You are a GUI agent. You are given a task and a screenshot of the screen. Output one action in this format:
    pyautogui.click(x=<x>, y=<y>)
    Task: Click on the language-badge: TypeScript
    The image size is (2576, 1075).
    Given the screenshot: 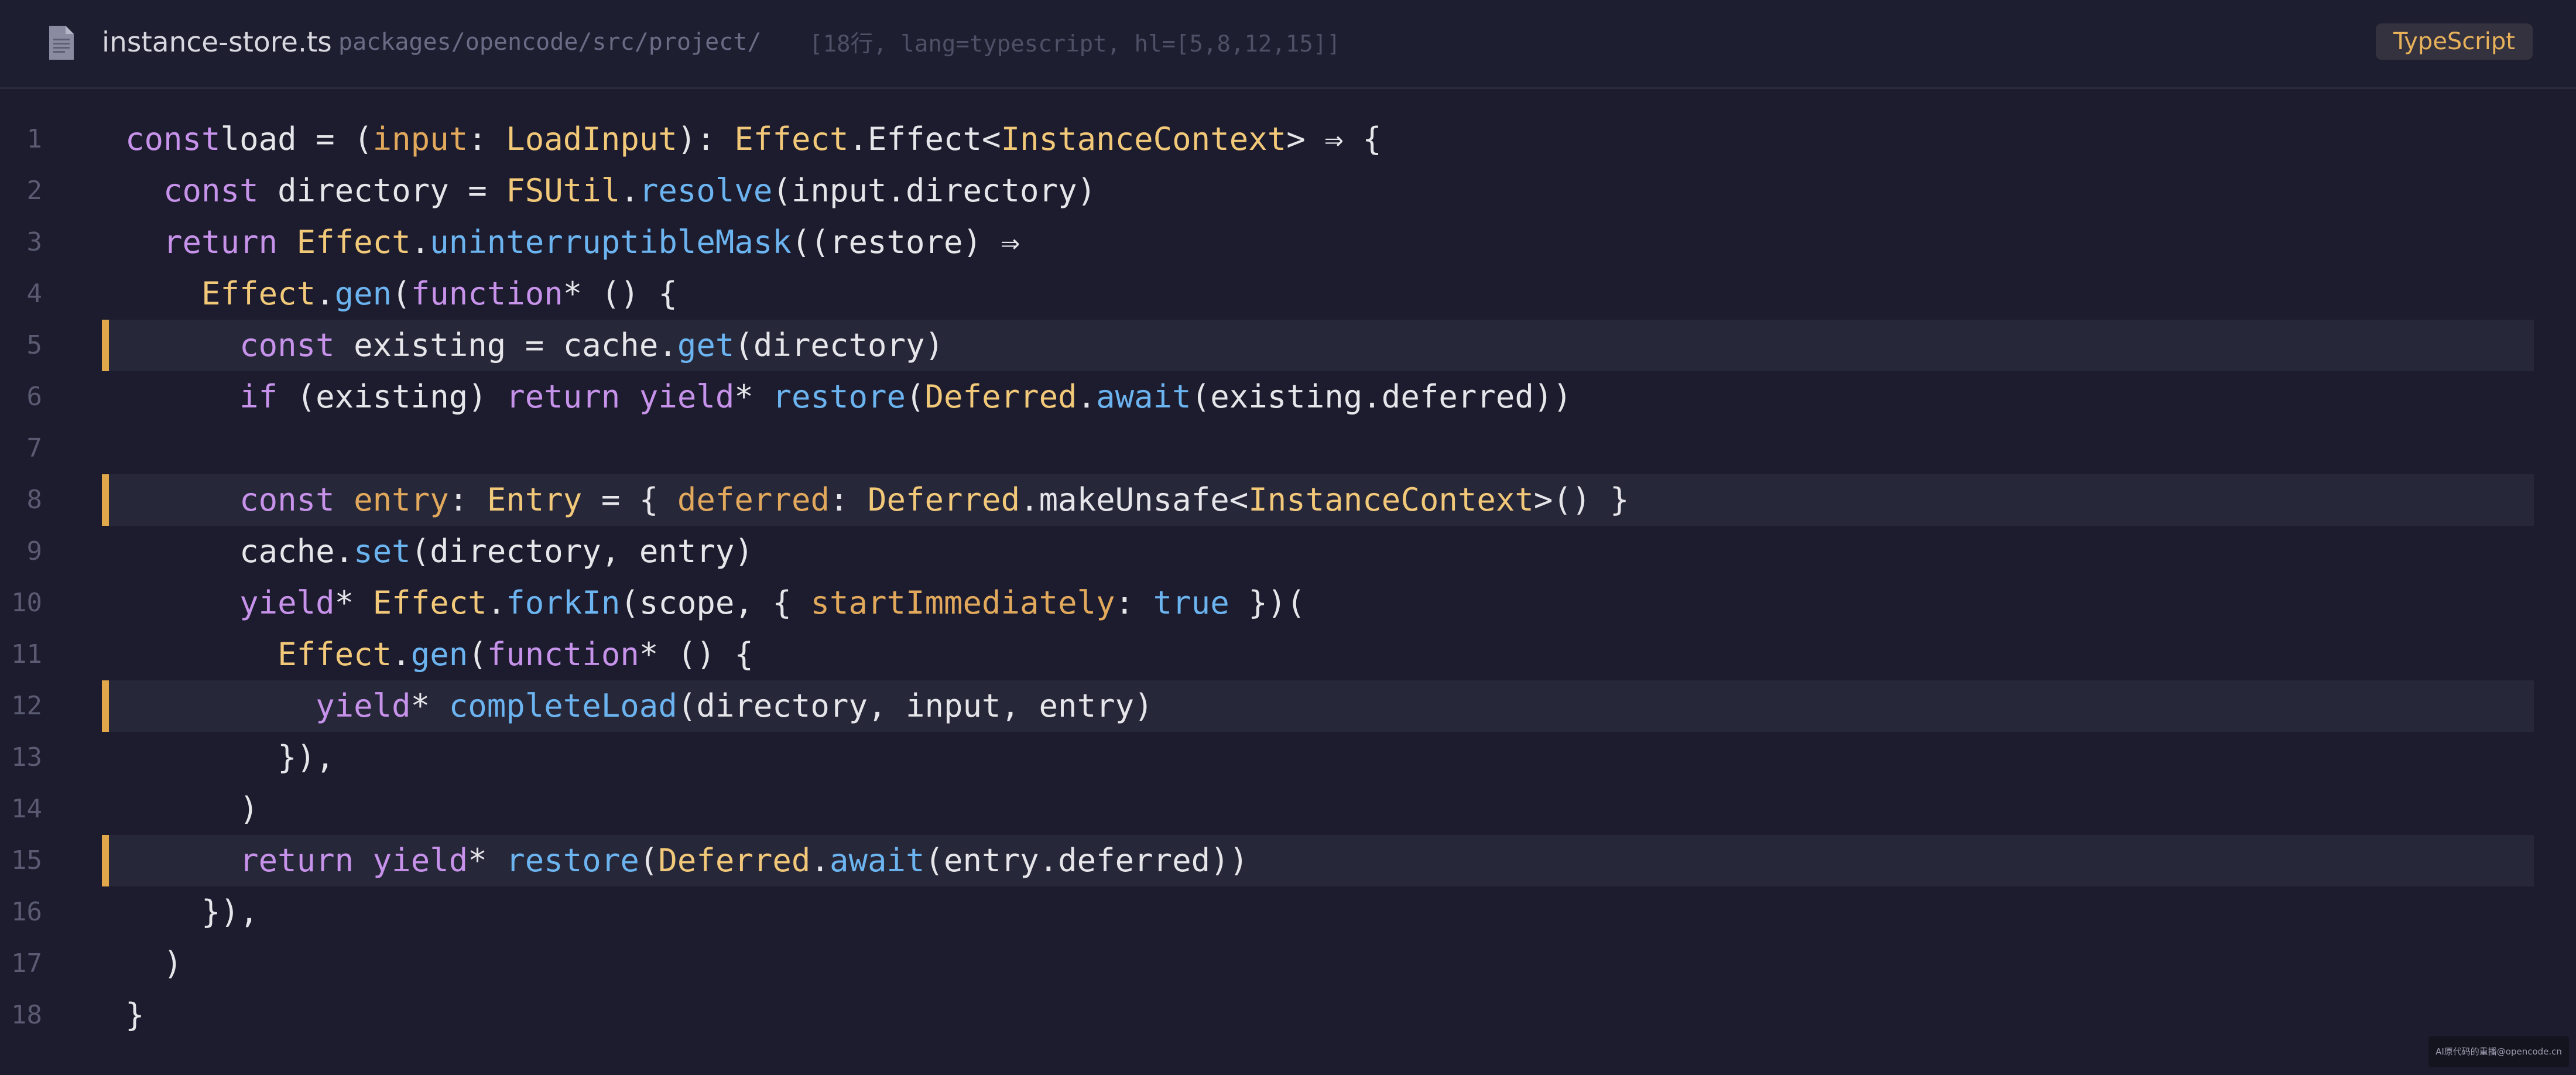 What is the action you would take?
    pyautogui.click(x=2454, y=41)
    